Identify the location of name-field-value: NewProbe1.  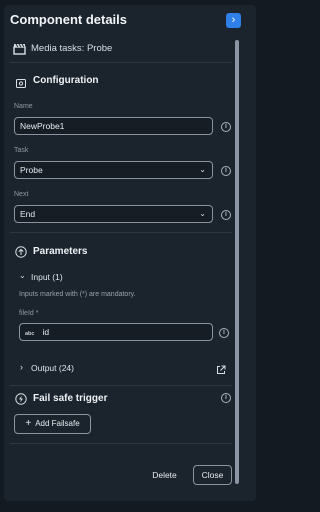
(42, 126).